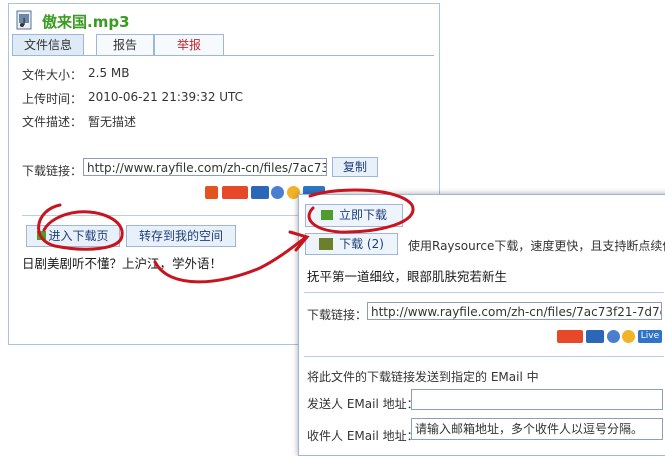 The width and height of the screenshot is (665, 456). What do you see at coordinates (223, 55) in the screenshot?
I see `tab-divider` at bounding box center [223, 55].